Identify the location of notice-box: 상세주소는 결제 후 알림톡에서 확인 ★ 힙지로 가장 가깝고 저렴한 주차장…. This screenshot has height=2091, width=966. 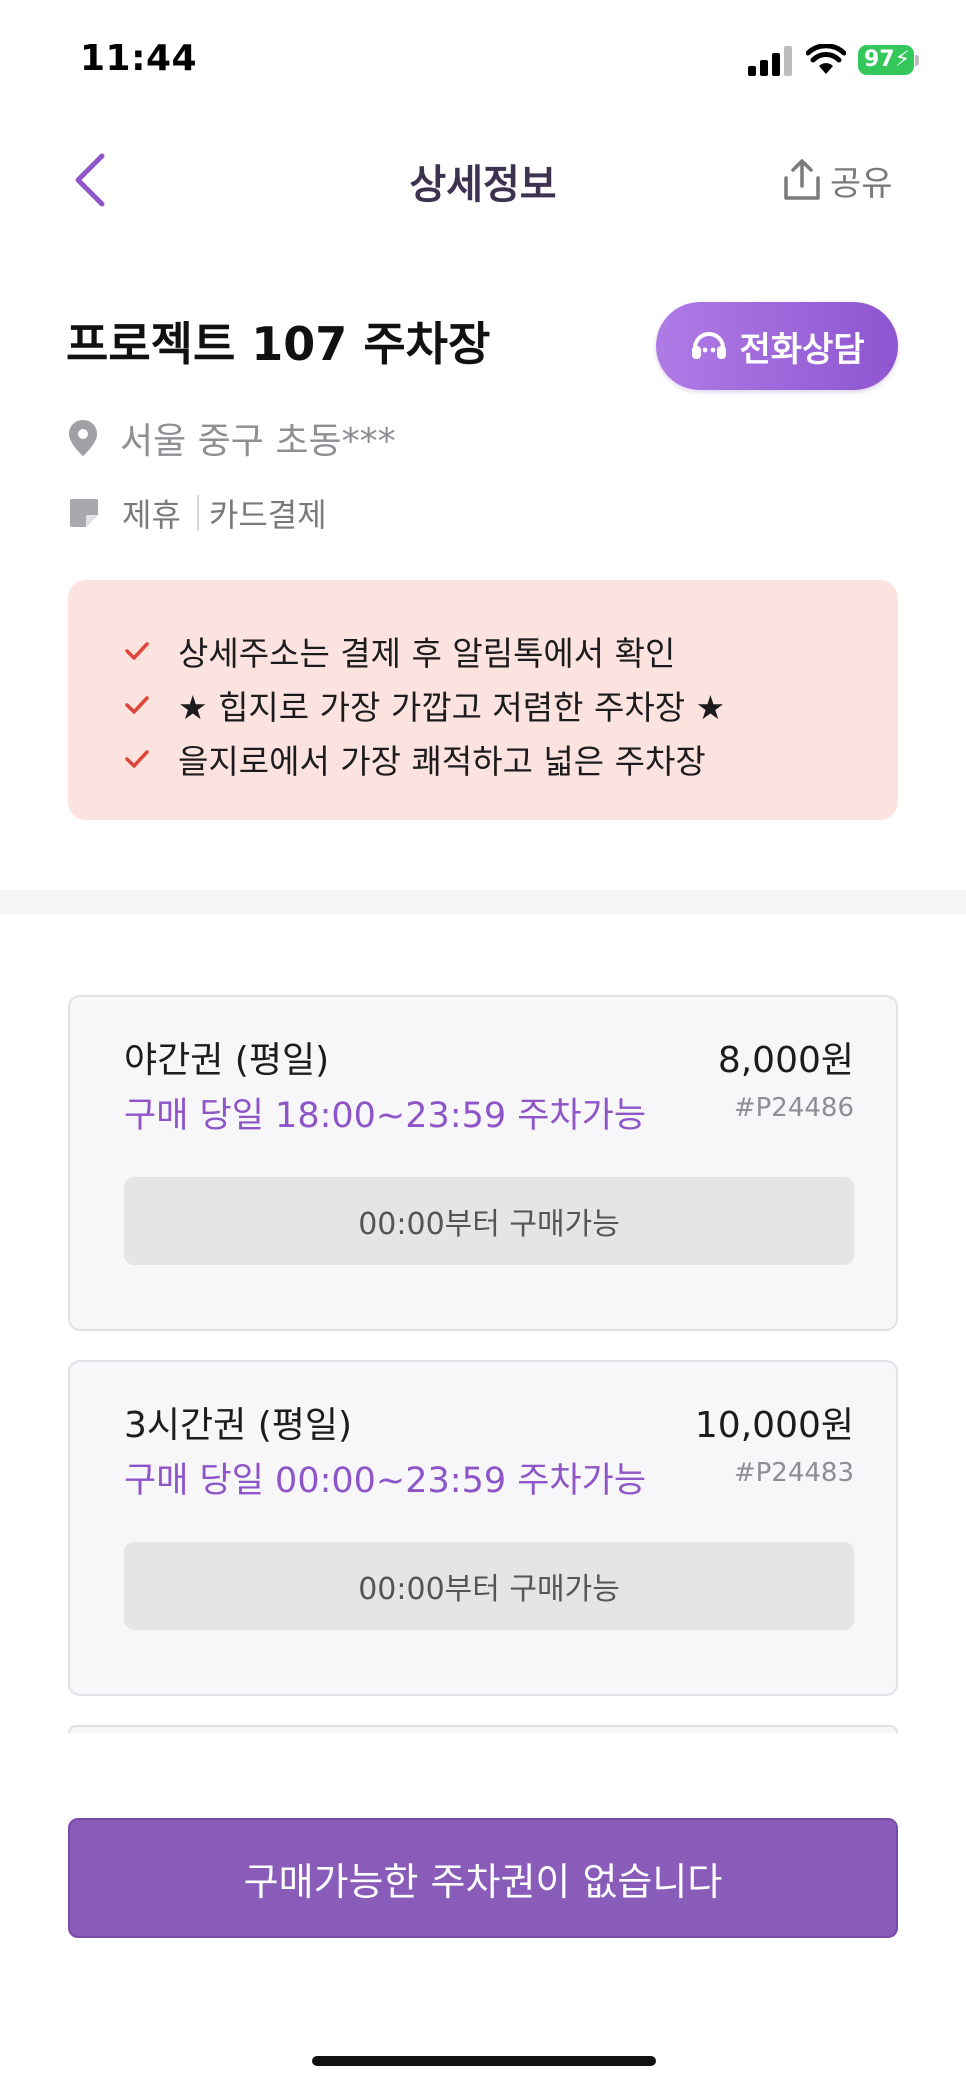
(483, 700).